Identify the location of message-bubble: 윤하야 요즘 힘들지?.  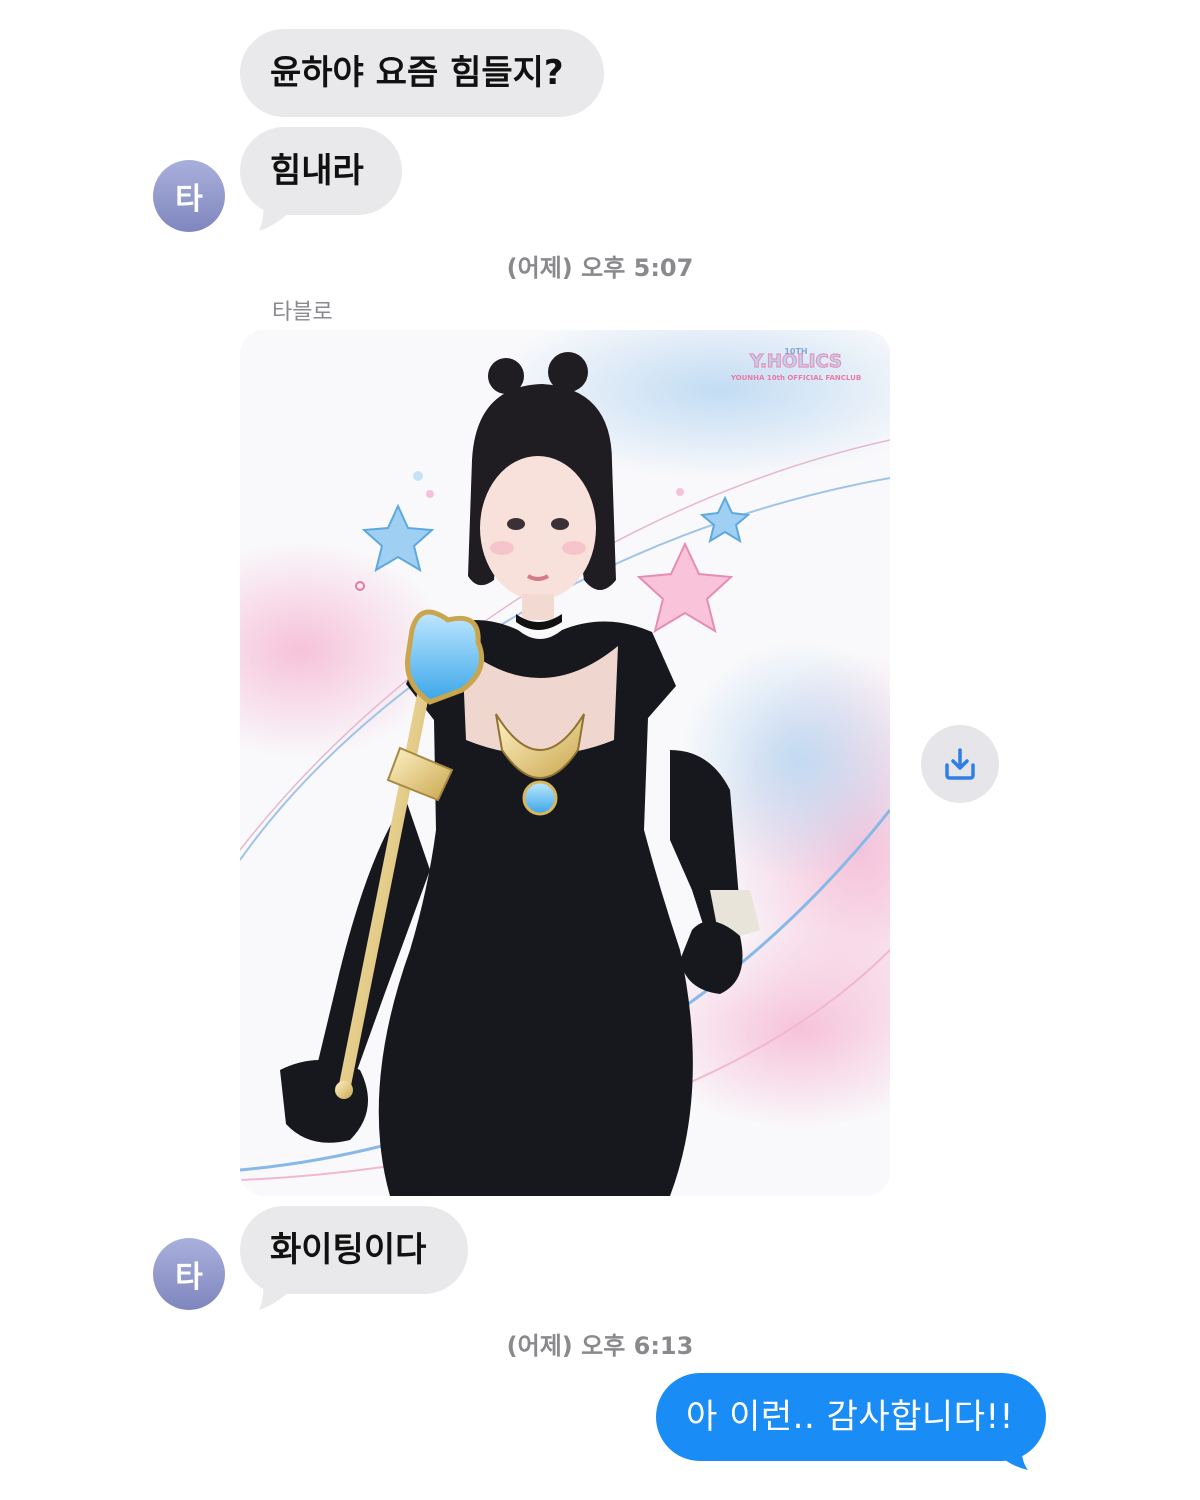
(422, 73).